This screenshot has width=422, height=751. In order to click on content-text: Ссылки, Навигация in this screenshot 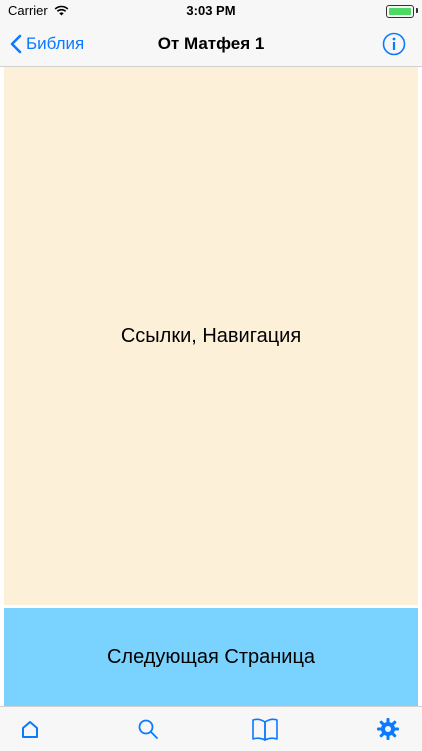, I will do `click(211, 336)`.